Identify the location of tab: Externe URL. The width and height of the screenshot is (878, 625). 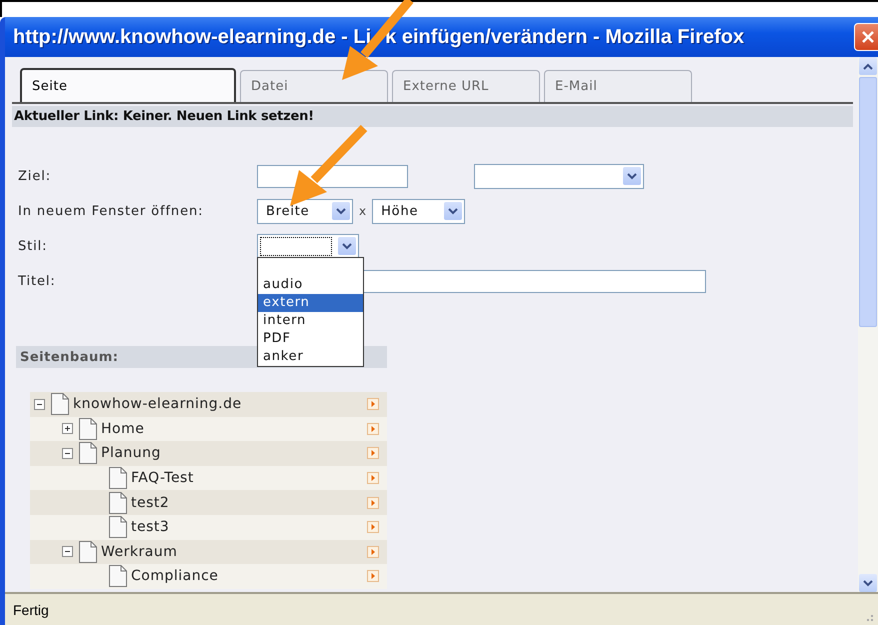
(466, 86).